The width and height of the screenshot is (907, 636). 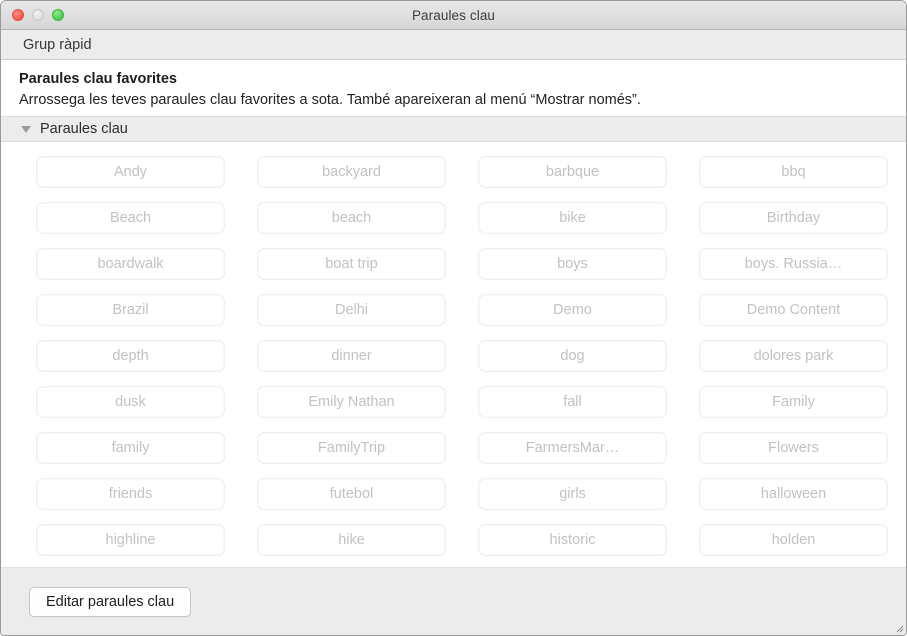 I want to click on zoom-button, so click(x=58, y=15).